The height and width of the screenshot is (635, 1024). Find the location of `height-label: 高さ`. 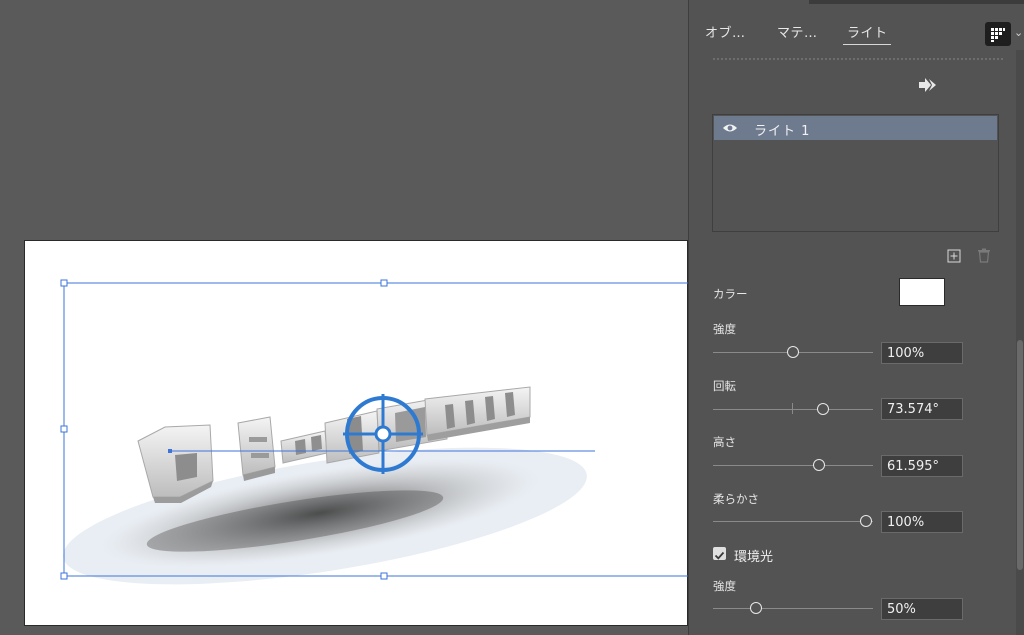

height-label: 高さ is located at coordinates (724, 442).